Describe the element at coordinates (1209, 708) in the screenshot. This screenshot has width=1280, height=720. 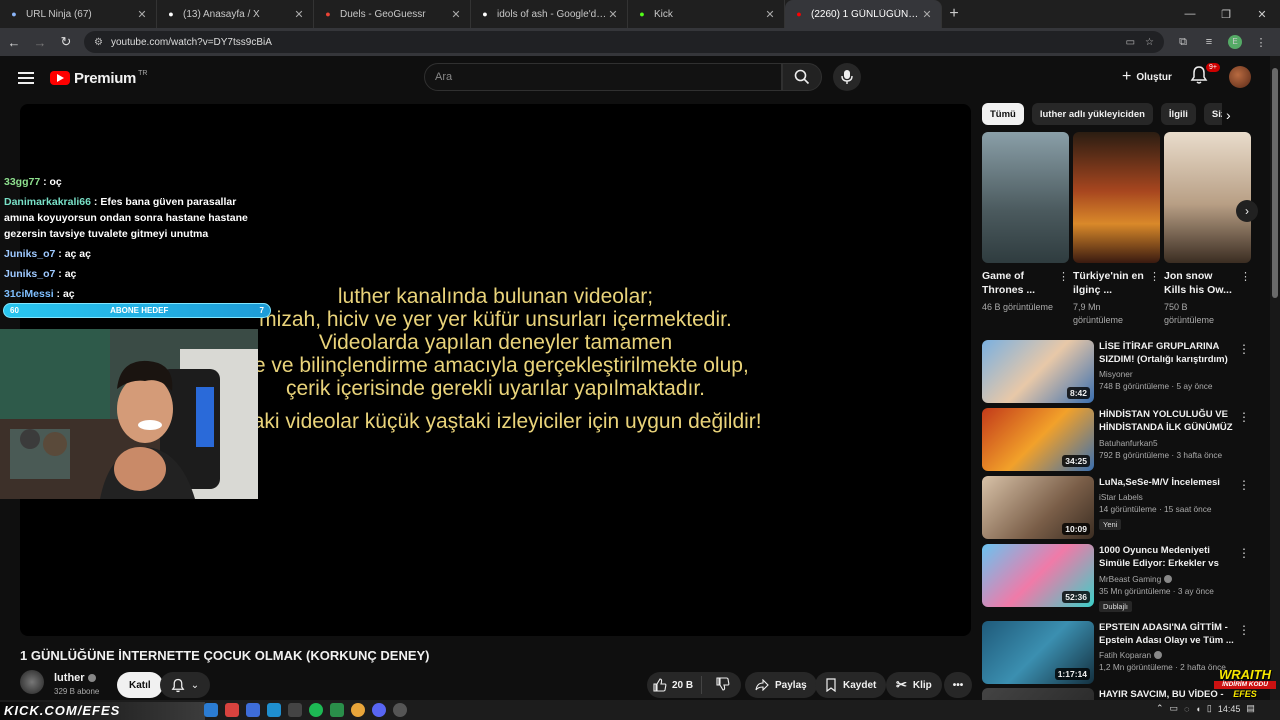
I see `battery-icon: ▯` at that location.